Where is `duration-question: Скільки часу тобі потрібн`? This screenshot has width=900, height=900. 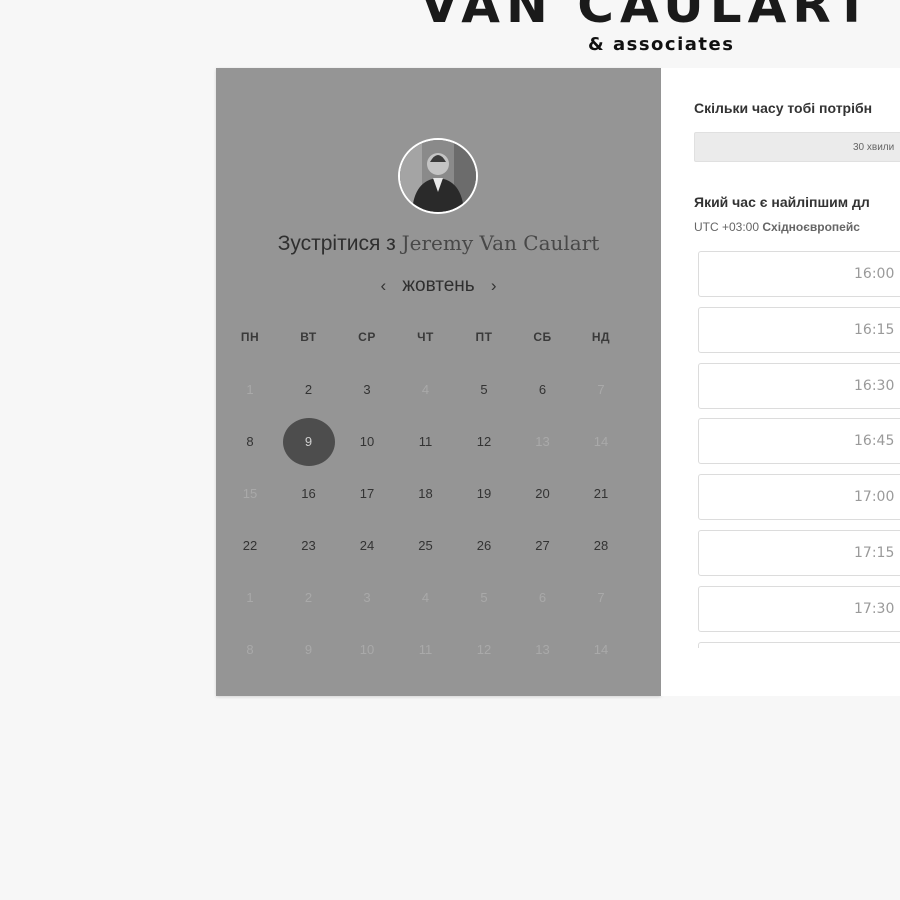 duration-question: Скільки часу тобі потрібн is located at coordinates (783, 108).